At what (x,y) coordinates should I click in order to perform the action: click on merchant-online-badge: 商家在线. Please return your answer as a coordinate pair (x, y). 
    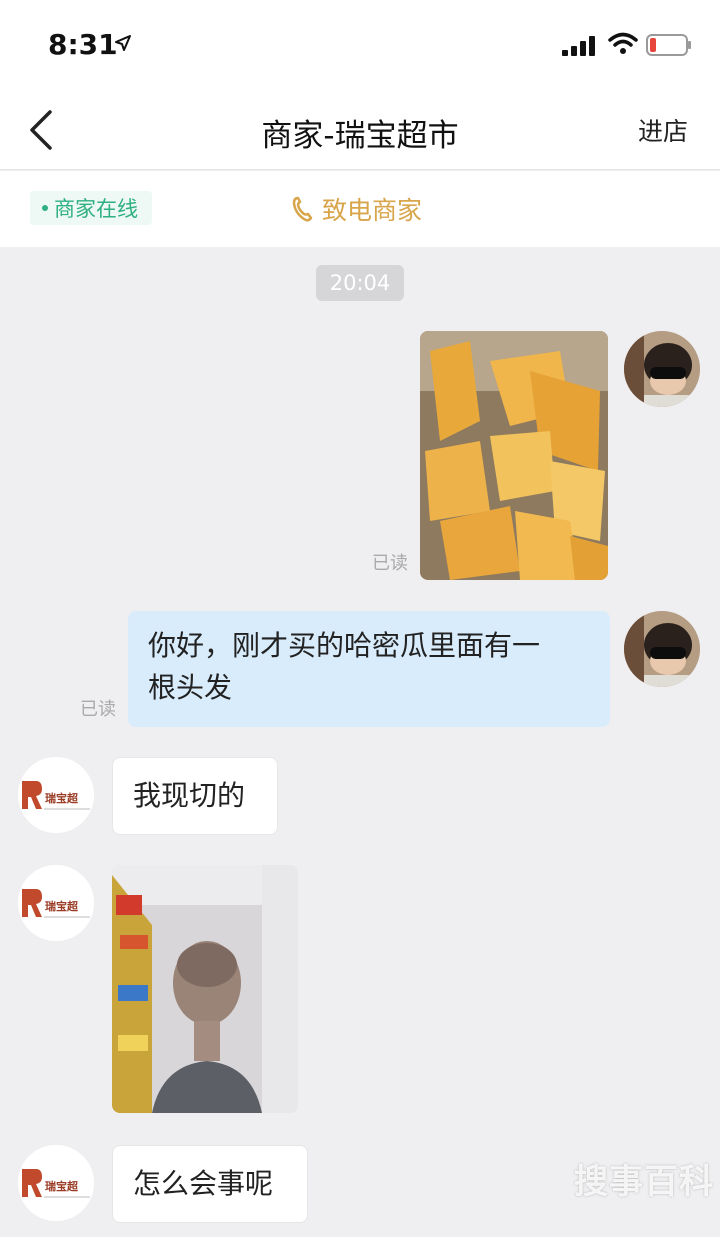
    Looking at the image, I should click on (91, 208).